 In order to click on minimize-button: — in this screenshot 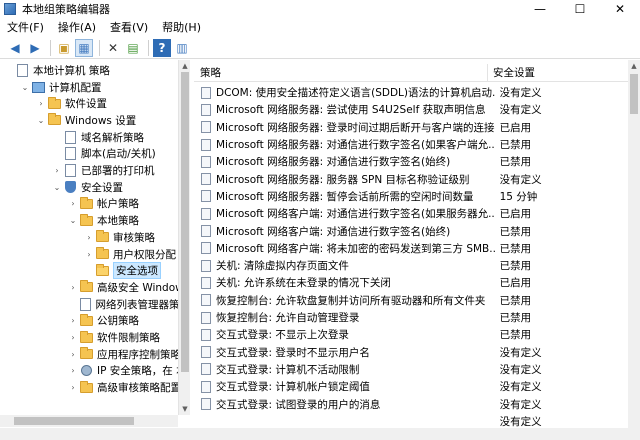, I will do `click(540, 9)`.